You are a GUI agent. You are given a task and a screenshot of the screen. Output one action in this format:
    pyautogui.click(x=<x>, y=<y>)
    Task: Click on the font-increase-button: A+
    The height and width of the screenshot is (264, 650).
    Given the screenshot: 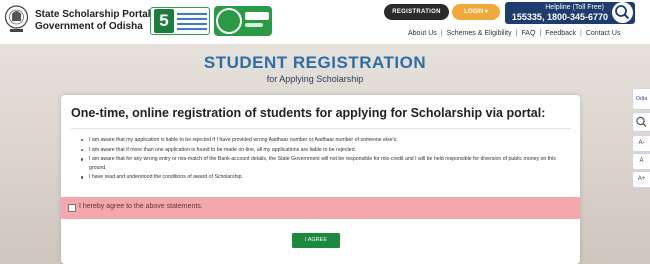 What is the action you would take?
    pyautogui.click(x=641, y=179)
    